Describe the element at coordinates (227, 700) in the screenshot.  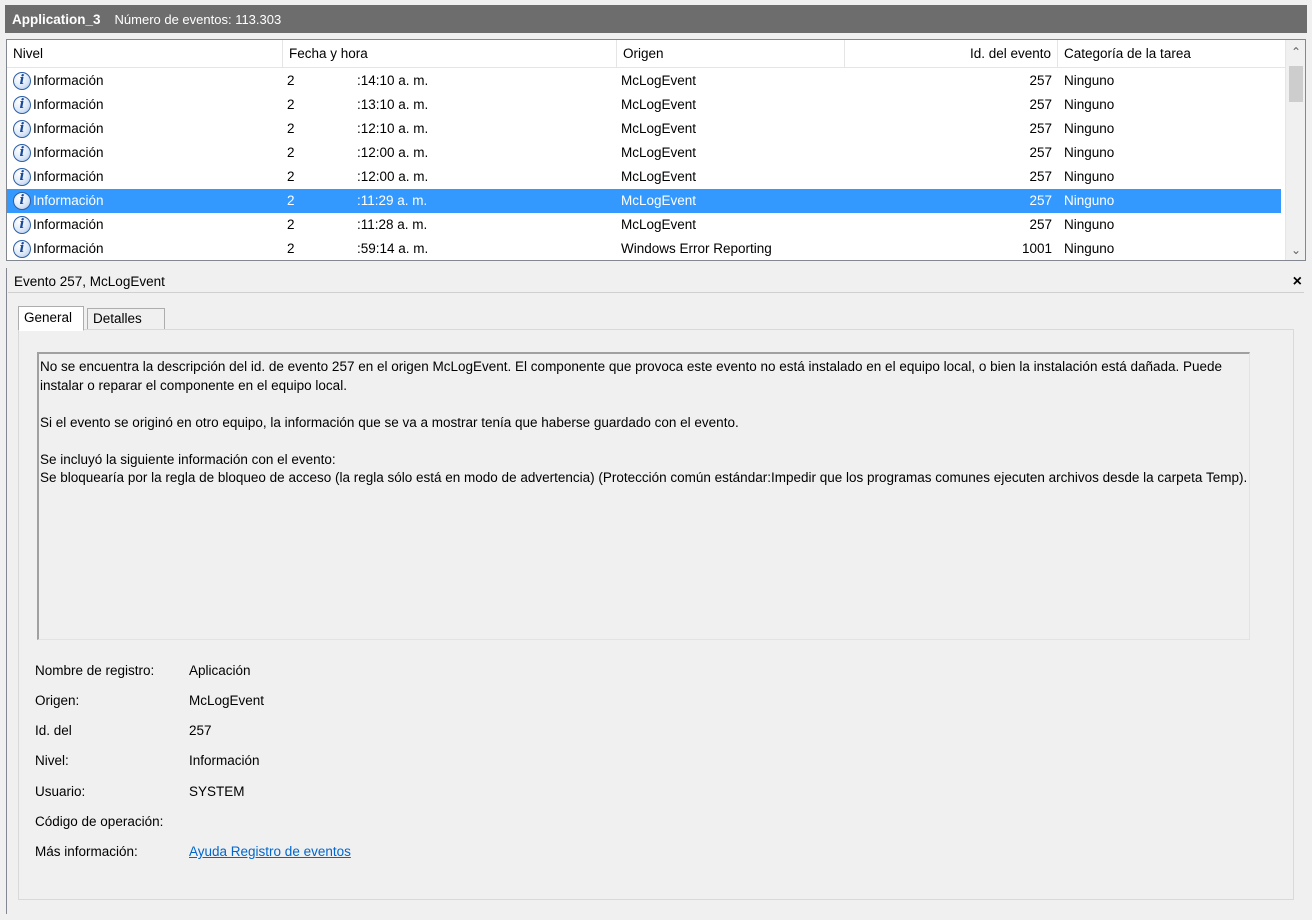
I see `prop-value-source: McLogEvent` at that location.